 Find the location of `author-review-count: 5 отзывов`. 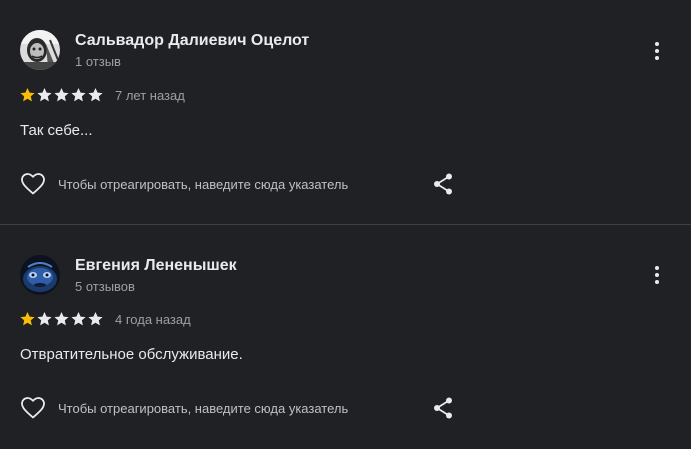

author-review-count: 5 отзывов is located at coordinates (105, 286).